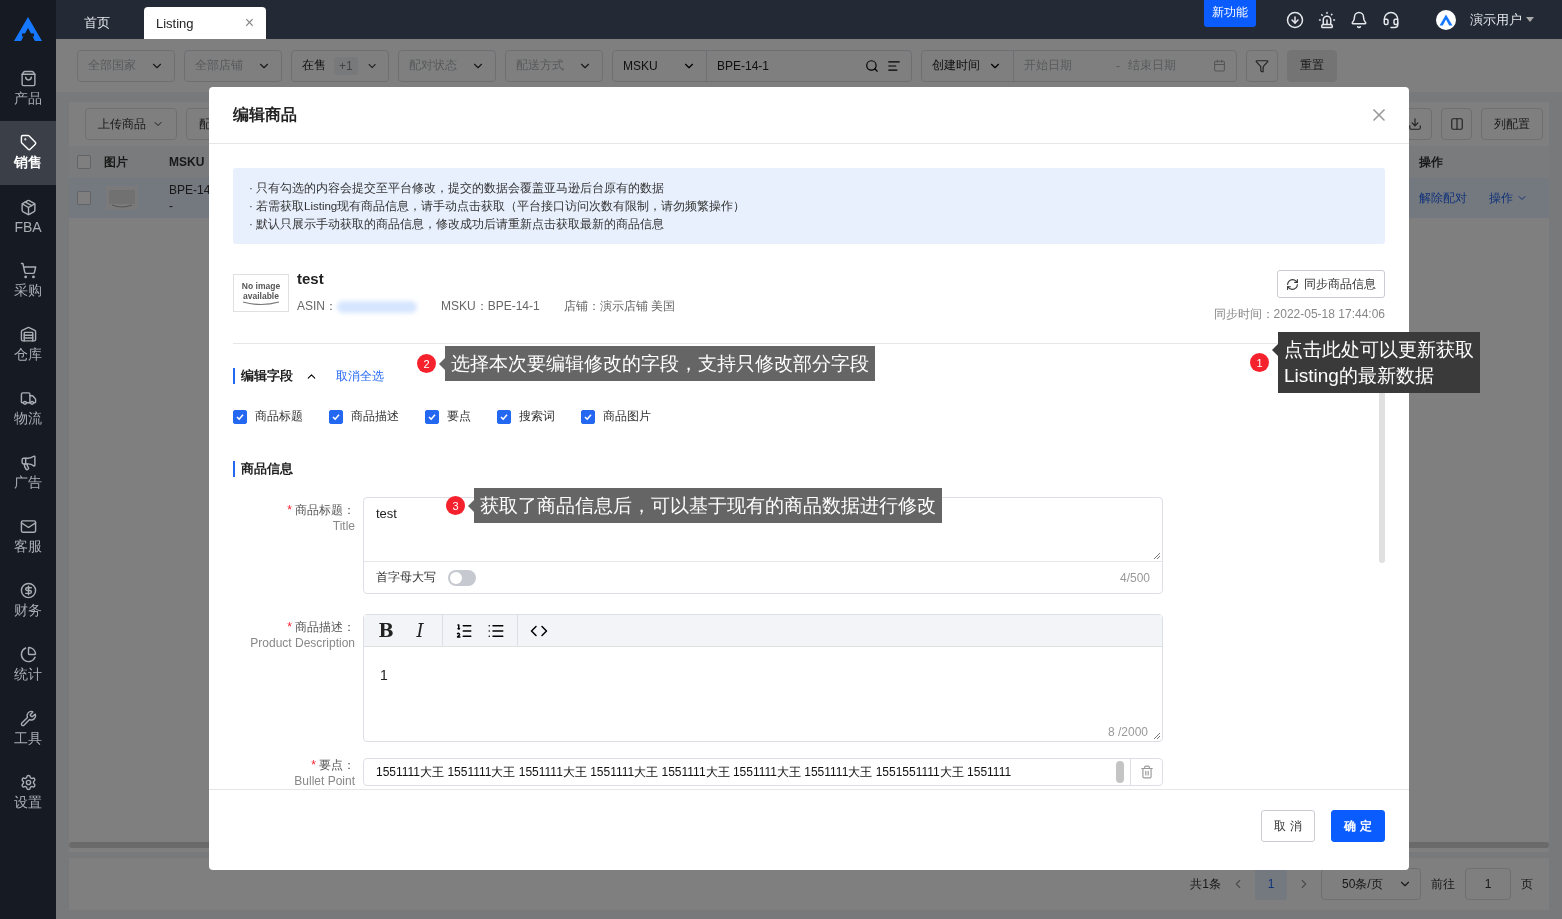 Image resolution: width=1562 pixels, height=919 pixels. Describe the element at coordinates (267, 469) in the screenshot. I see `section-title: 商品信息` at that location.